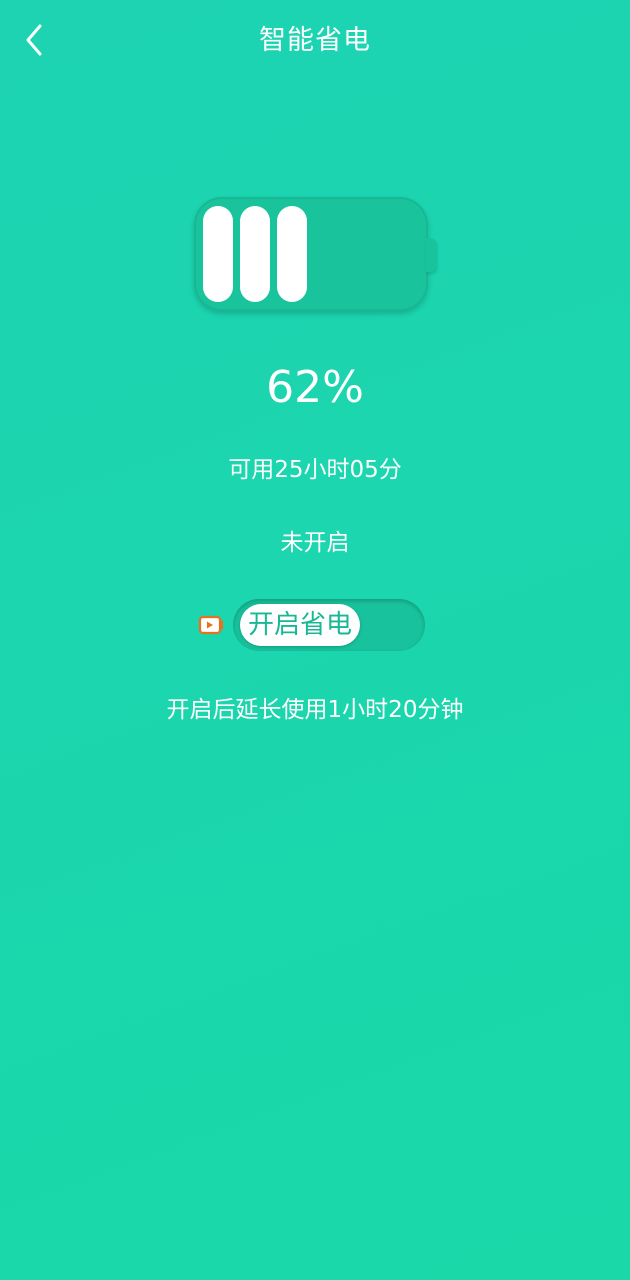 The image size is (630, 1280). I want to click on battery-cap, so click(431, 255).